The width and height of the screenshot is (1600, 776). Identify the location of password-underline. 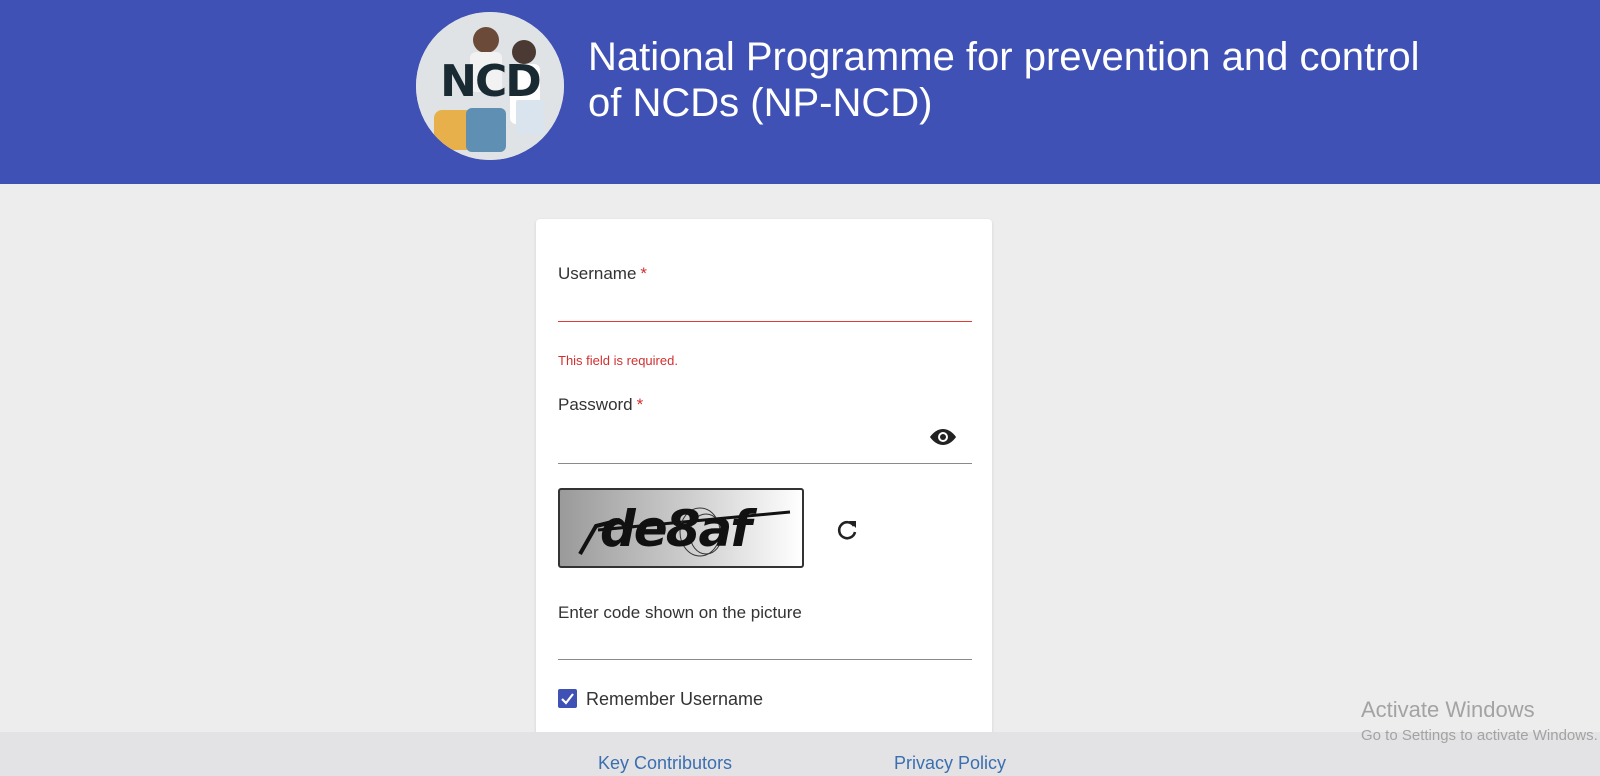
(765, 463).